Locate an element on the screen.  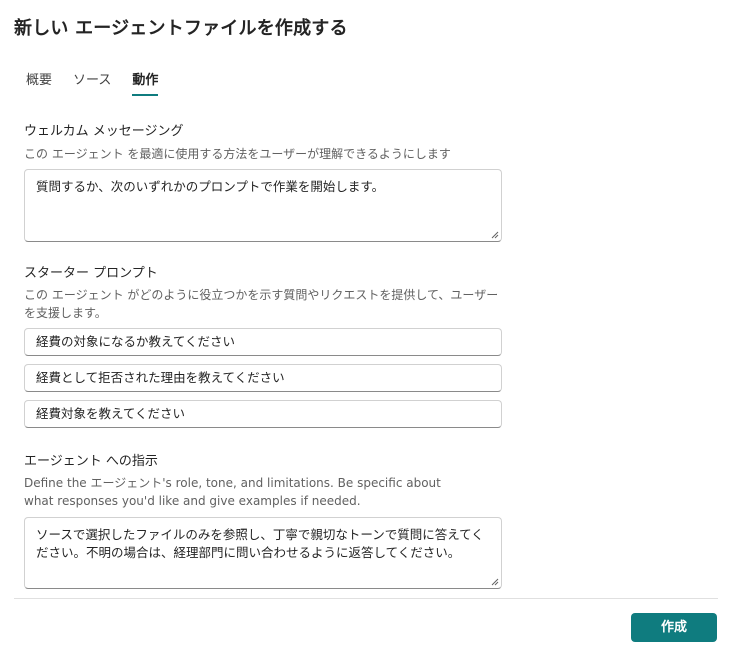
starter-label: スターター プロンプト is located at coordinates (91, 273).